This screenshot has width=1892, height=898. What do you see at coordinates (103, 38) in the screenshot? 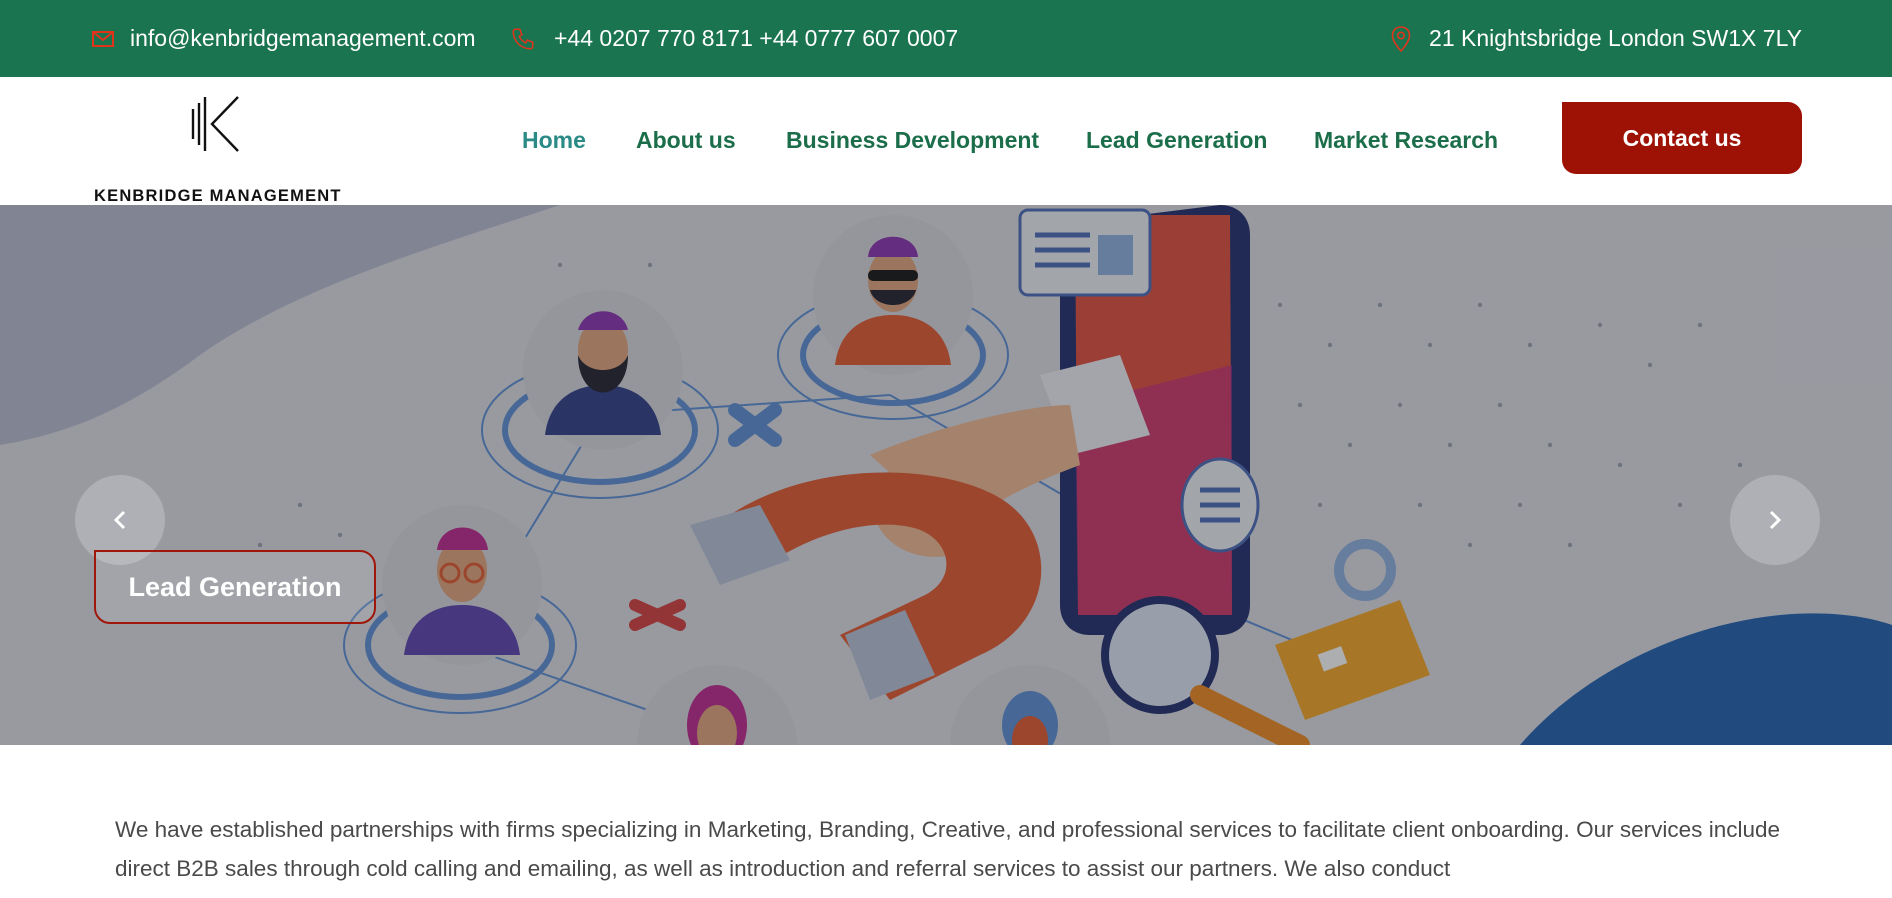
I see `envelope-icon` at bounding box center [103, 38].